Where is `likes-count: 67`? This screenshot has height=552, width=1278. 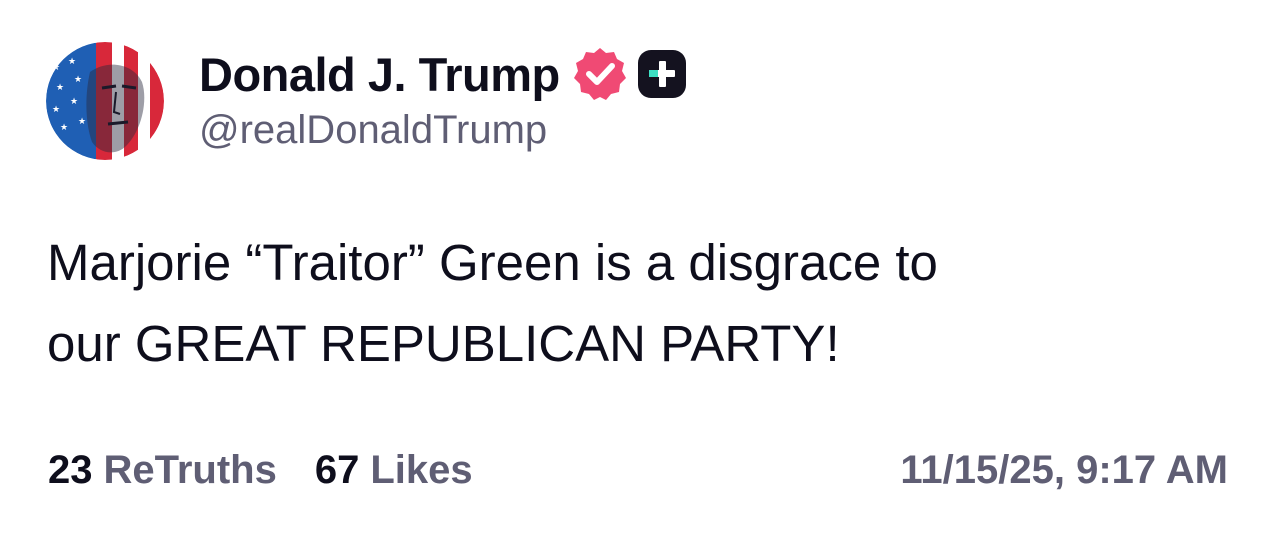 likes-count: 67 is located at coordinates (337, 470).